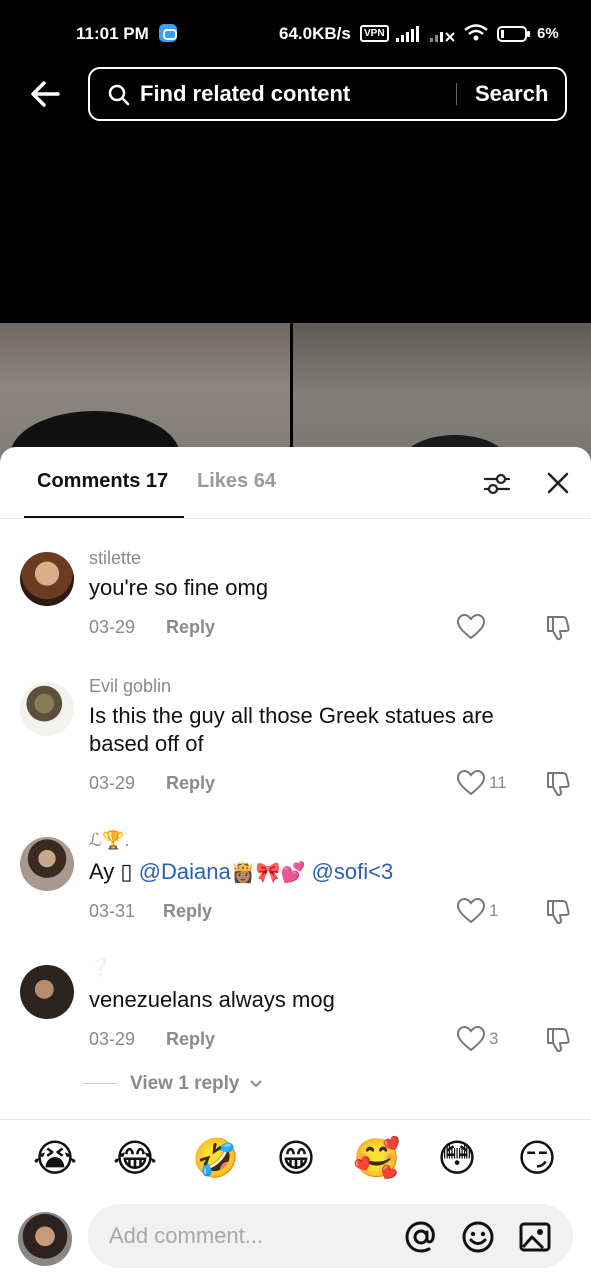  Describe the element at coordinates (109, 840) in the screenshot. I see `comment-username: ℒ🏆.` at that location.